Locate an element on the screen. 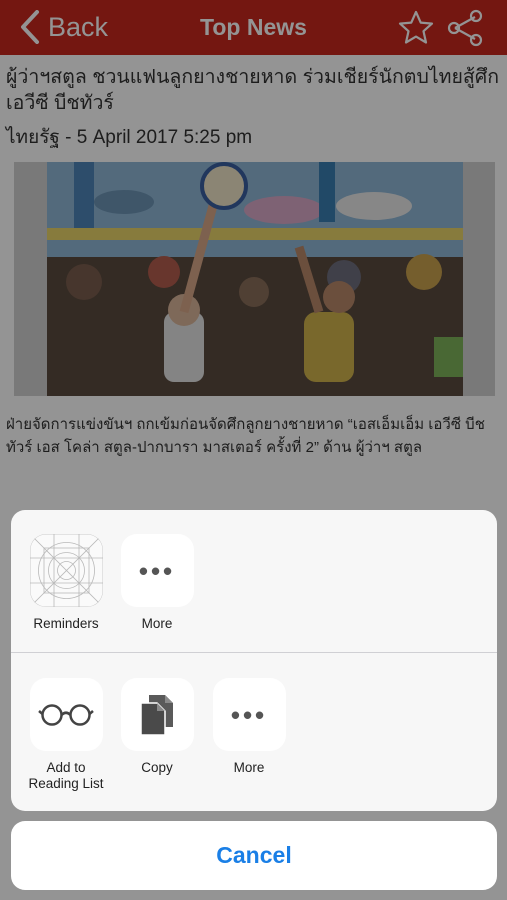  copy-button: Copy is located at coordinates (157, 727).